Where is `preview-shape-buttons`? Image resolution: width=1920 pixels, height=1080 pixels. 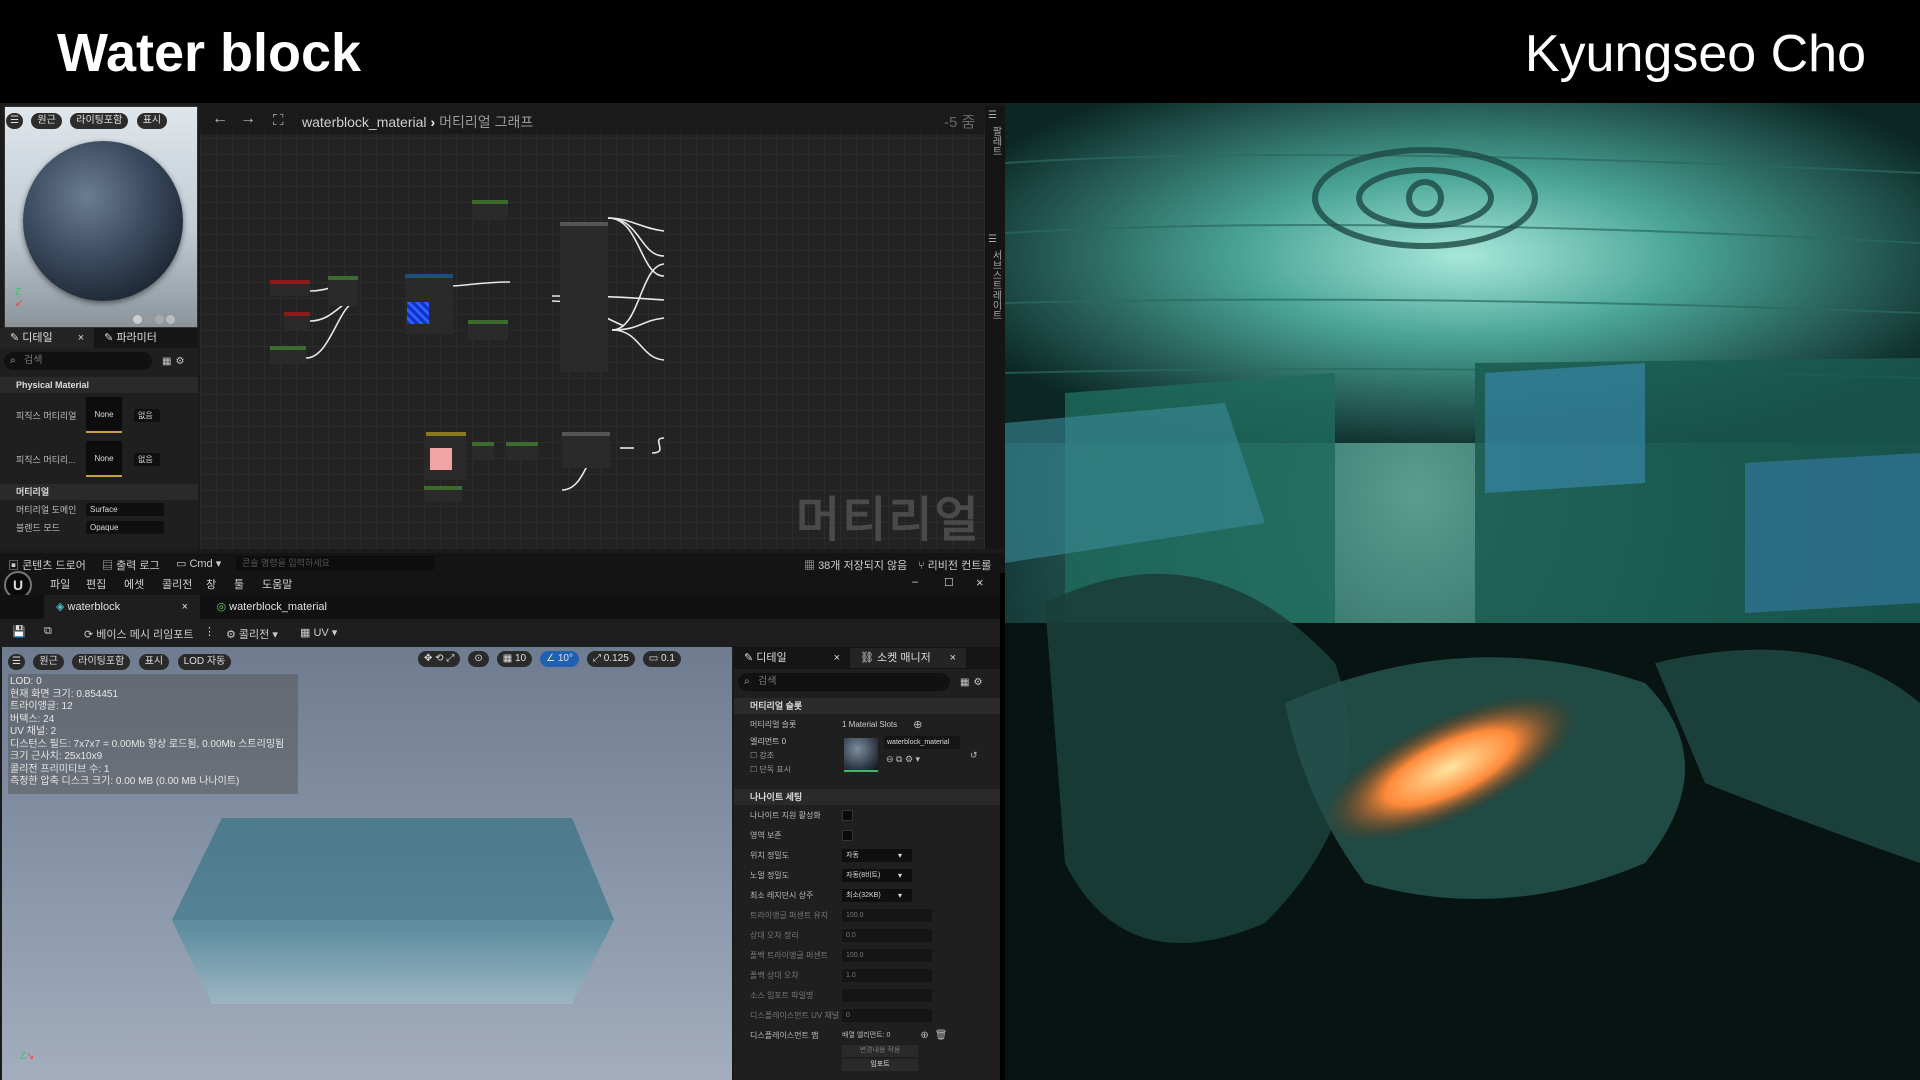 preview-shape-buttons is located at coordinates (154, 319).